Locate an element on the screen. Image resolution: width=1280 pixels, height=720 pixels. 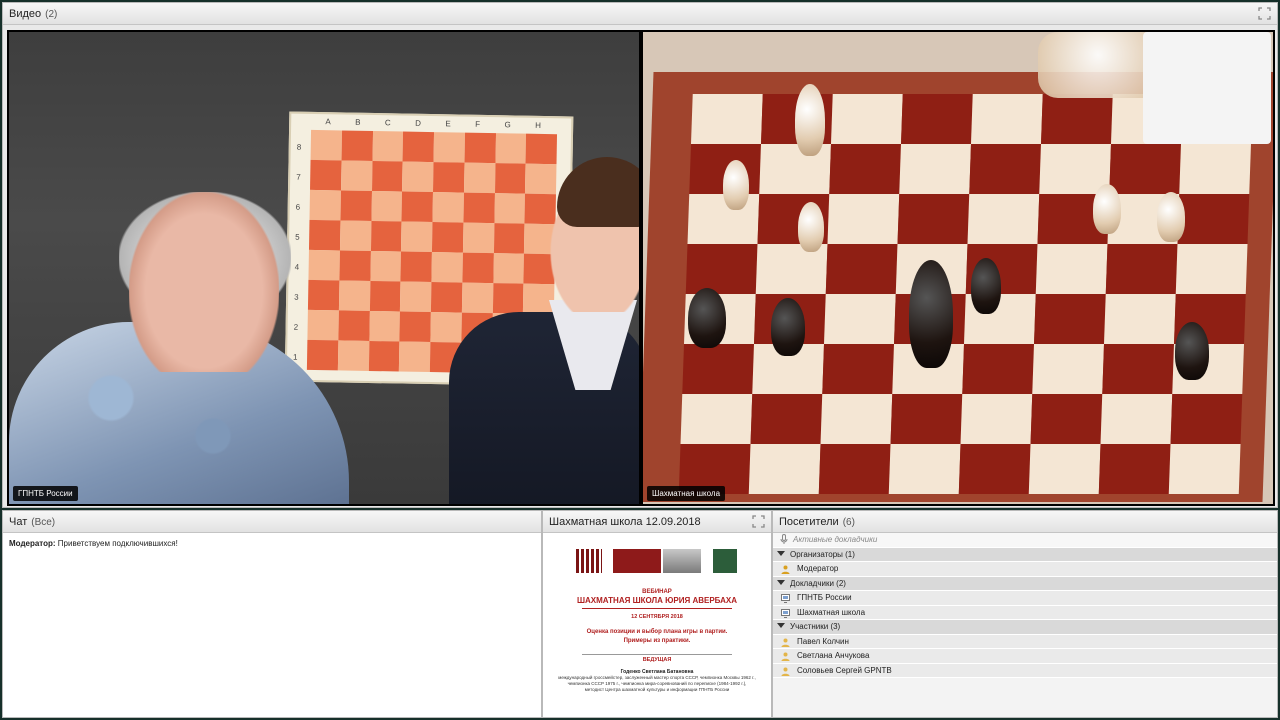
slide-date: 12 СЕНТЯБРЯ 2018 is located at coordinates (657, 617).